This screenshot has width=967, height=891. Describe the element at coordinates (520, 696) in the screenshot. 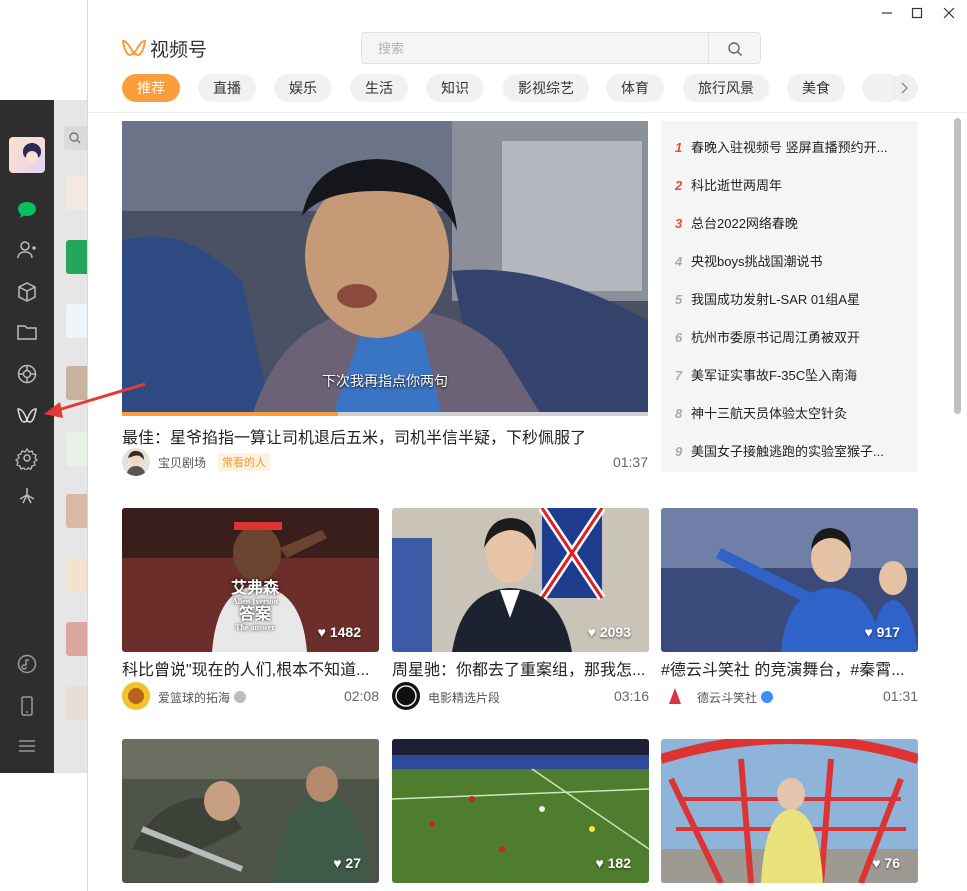

I see `video-meta: 电影精选片段 03:16` at that location.